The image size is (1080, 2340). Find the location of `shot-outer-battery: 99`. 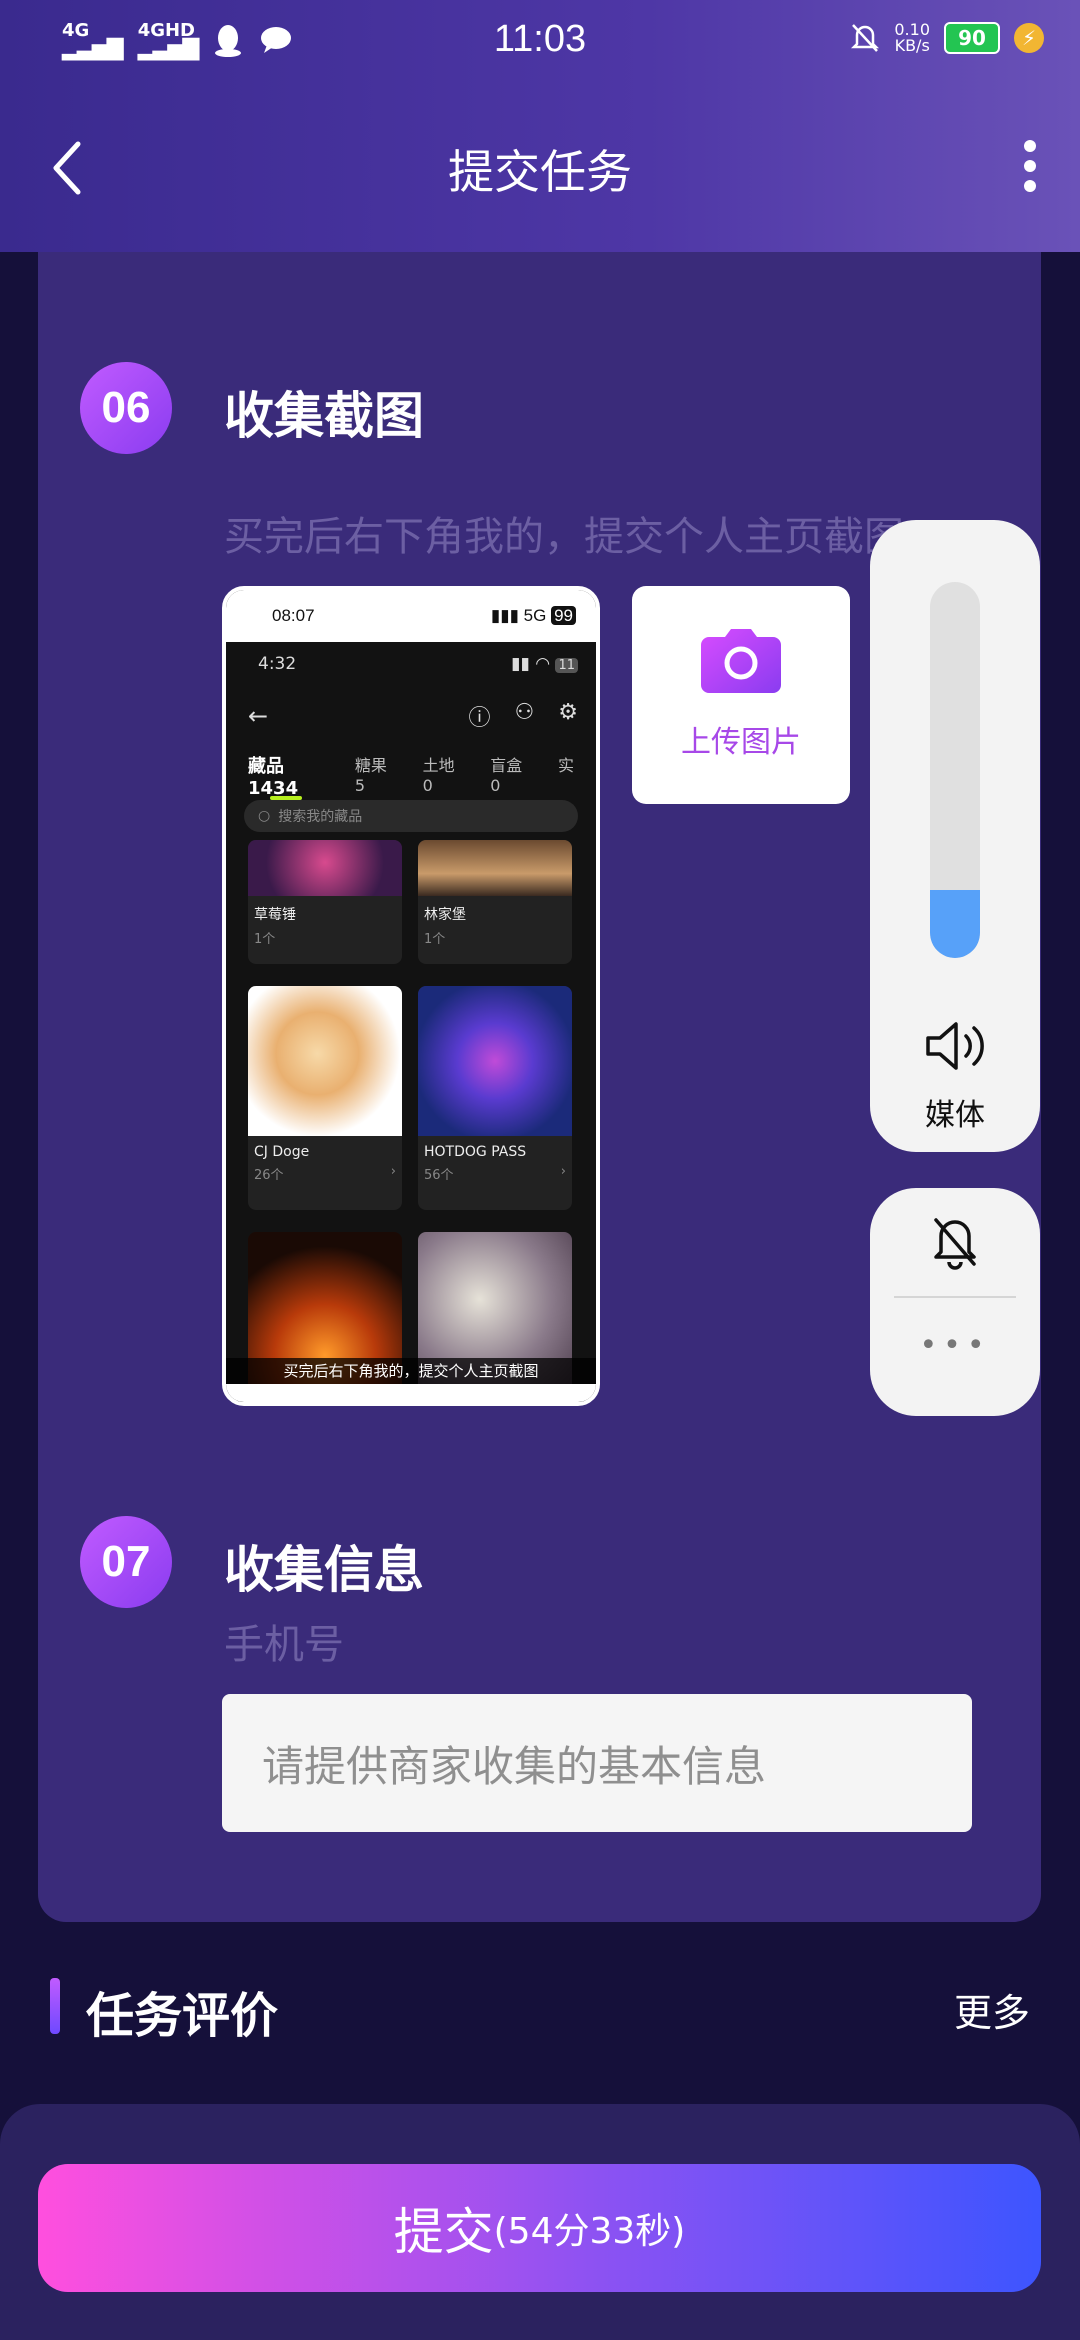

shot-outer-battery: 99 is located at coordinates (563, 615).